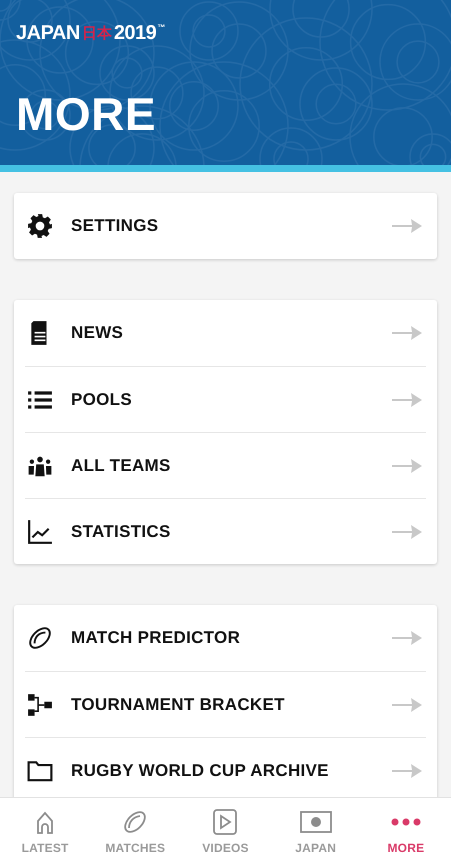 This screenshot has width=451, height=866. Describe the element at coordinates (91, 33) in the screenshot. I see `logo: JAPAN 日本2019™` at that location.